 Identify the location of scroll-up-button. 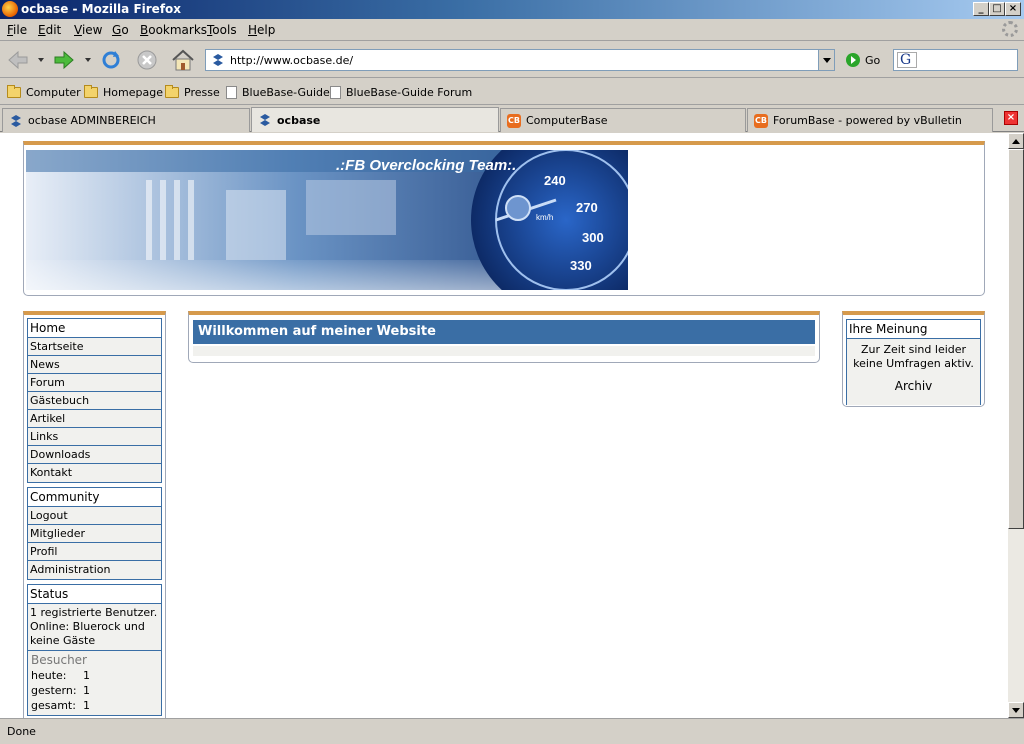
(1016, 141).